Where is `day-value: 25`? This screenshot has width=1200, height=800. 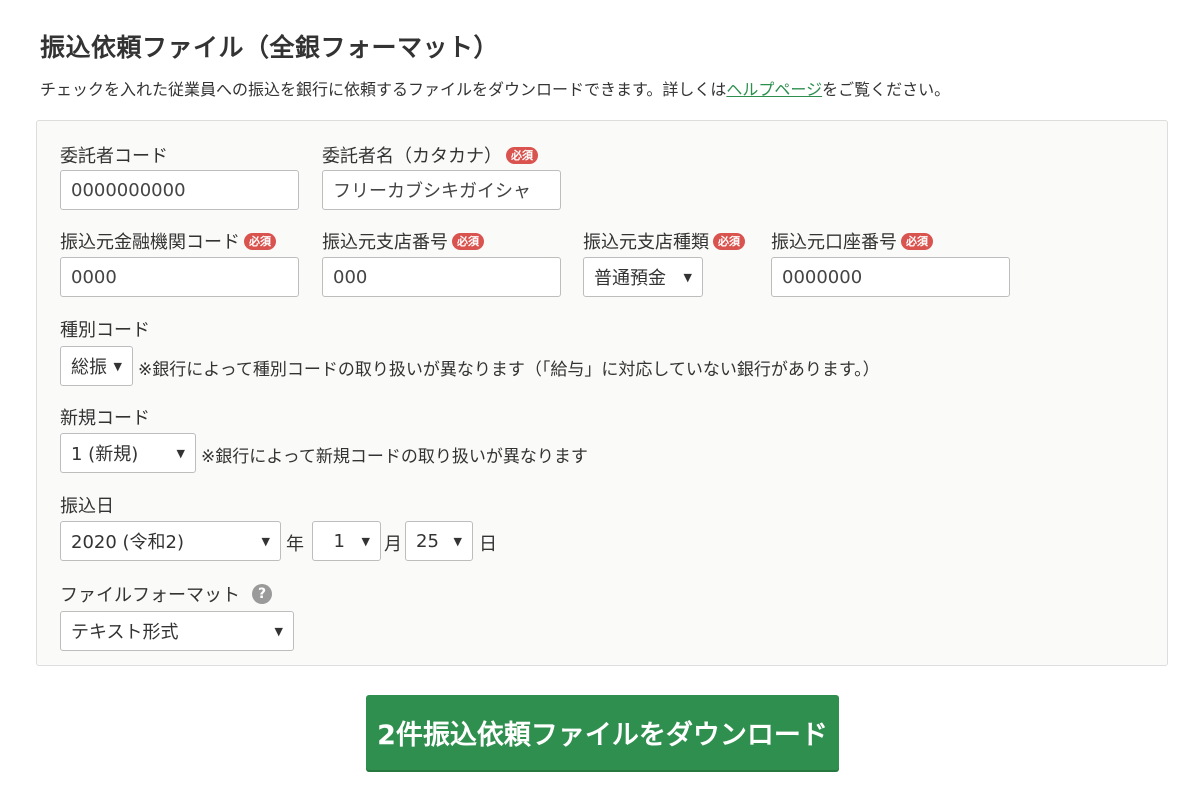 day-value: 25 is located at coordinates (427, 541).